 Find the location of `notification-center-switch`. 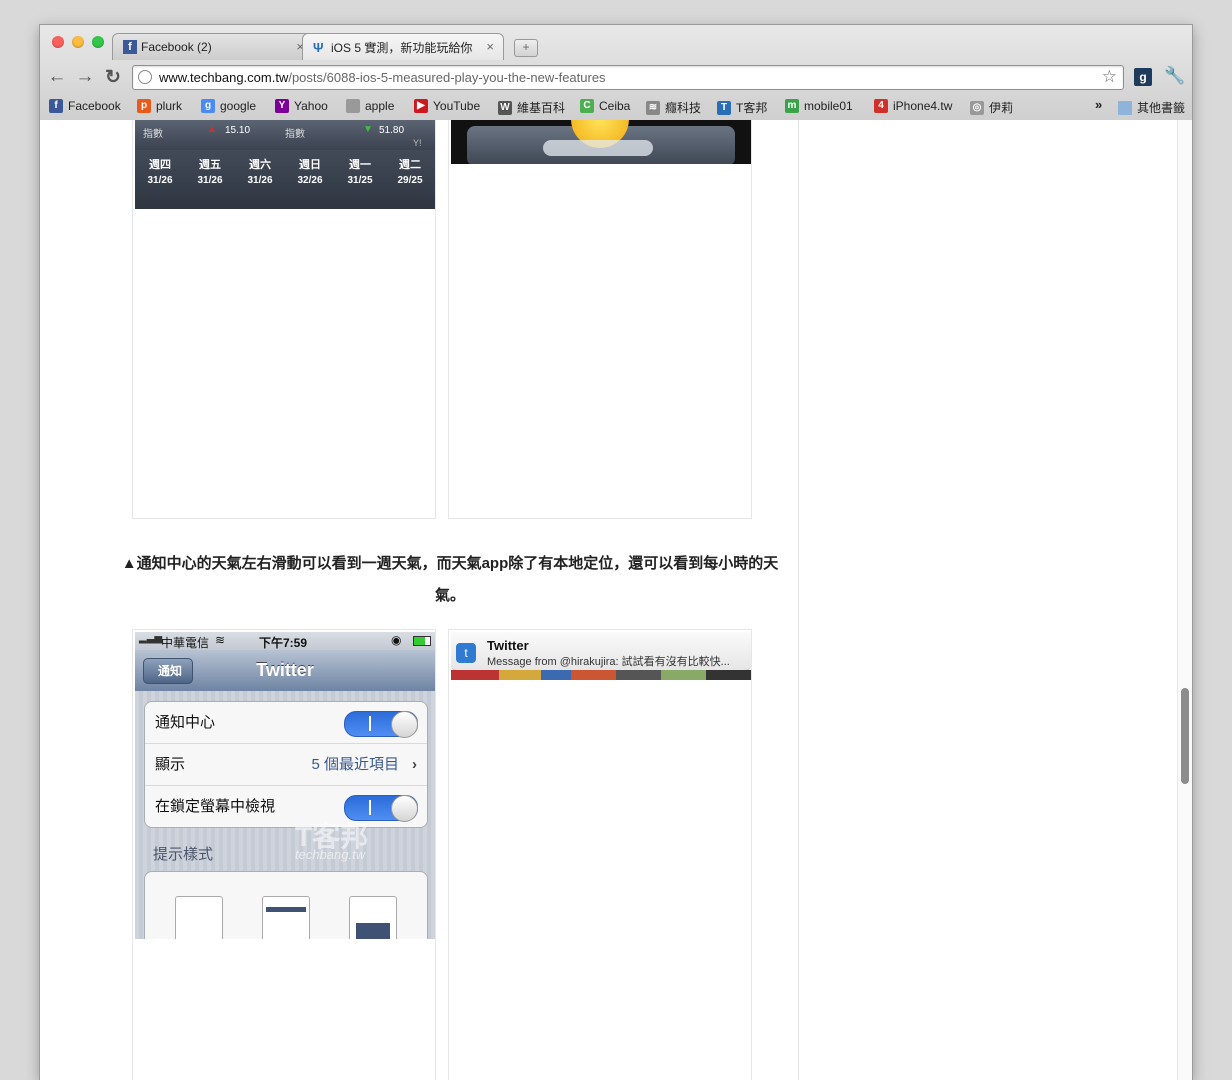

notification-center-switch is located at coordinates (381, 724).